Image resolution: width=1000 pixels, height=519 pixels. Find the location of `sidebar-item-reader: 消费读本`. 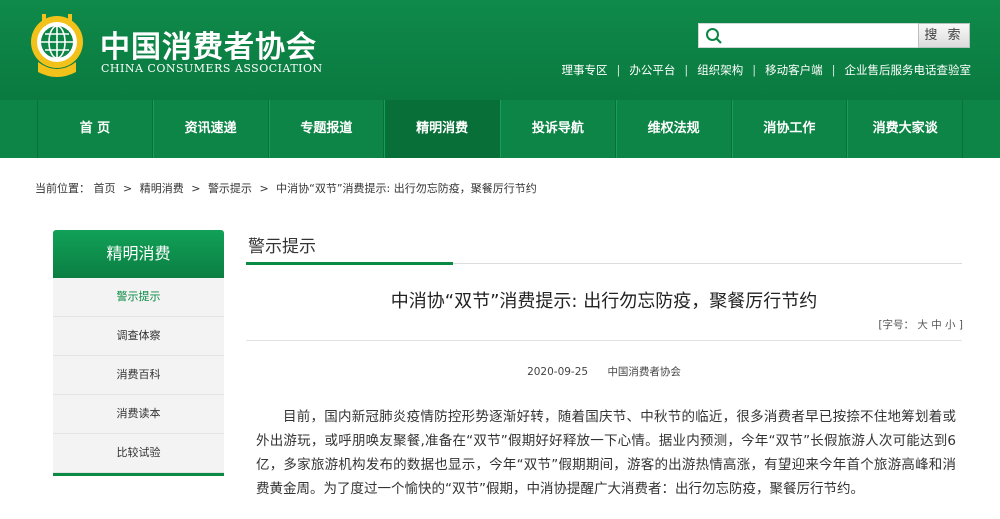

sidebar-item-reader: 消费读本 is located at coordinates (138, 414).